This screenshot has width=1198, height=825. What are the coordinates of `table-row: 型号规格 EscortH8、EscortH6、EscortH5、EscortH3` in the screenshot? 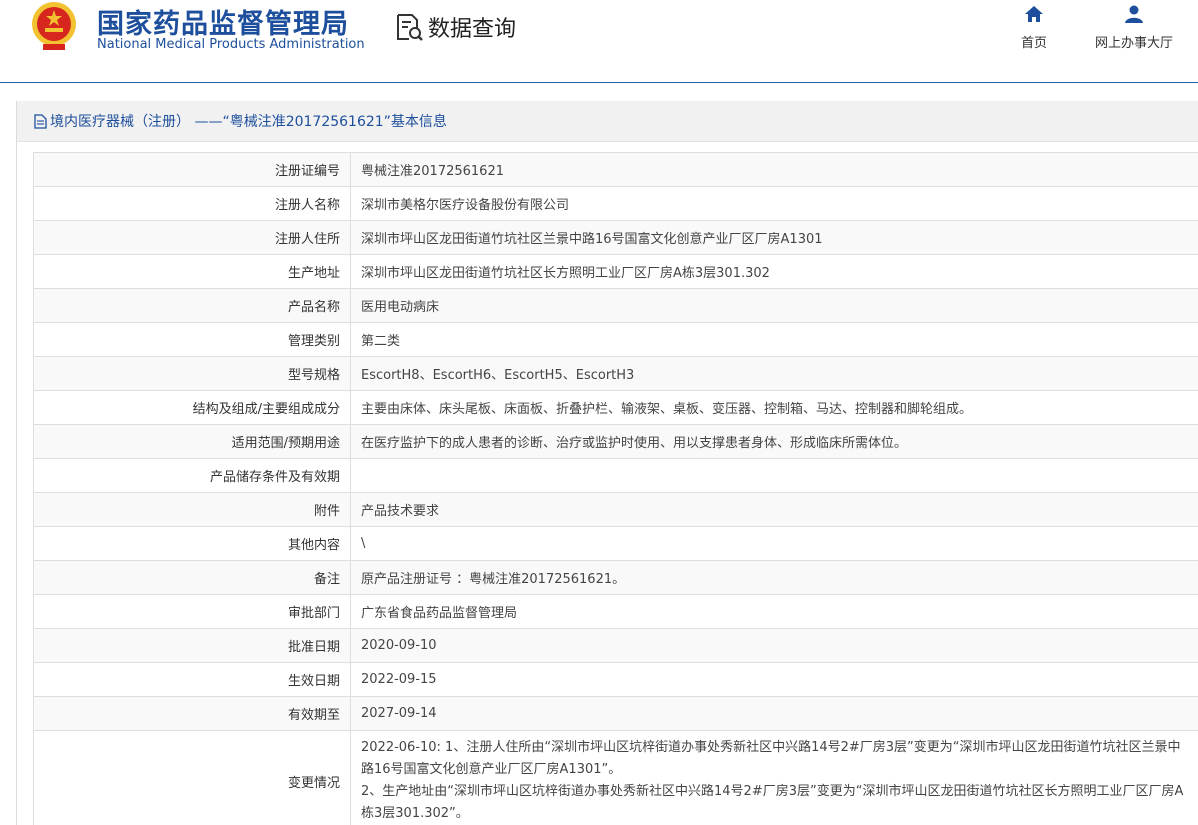 It's located at (615, 373).